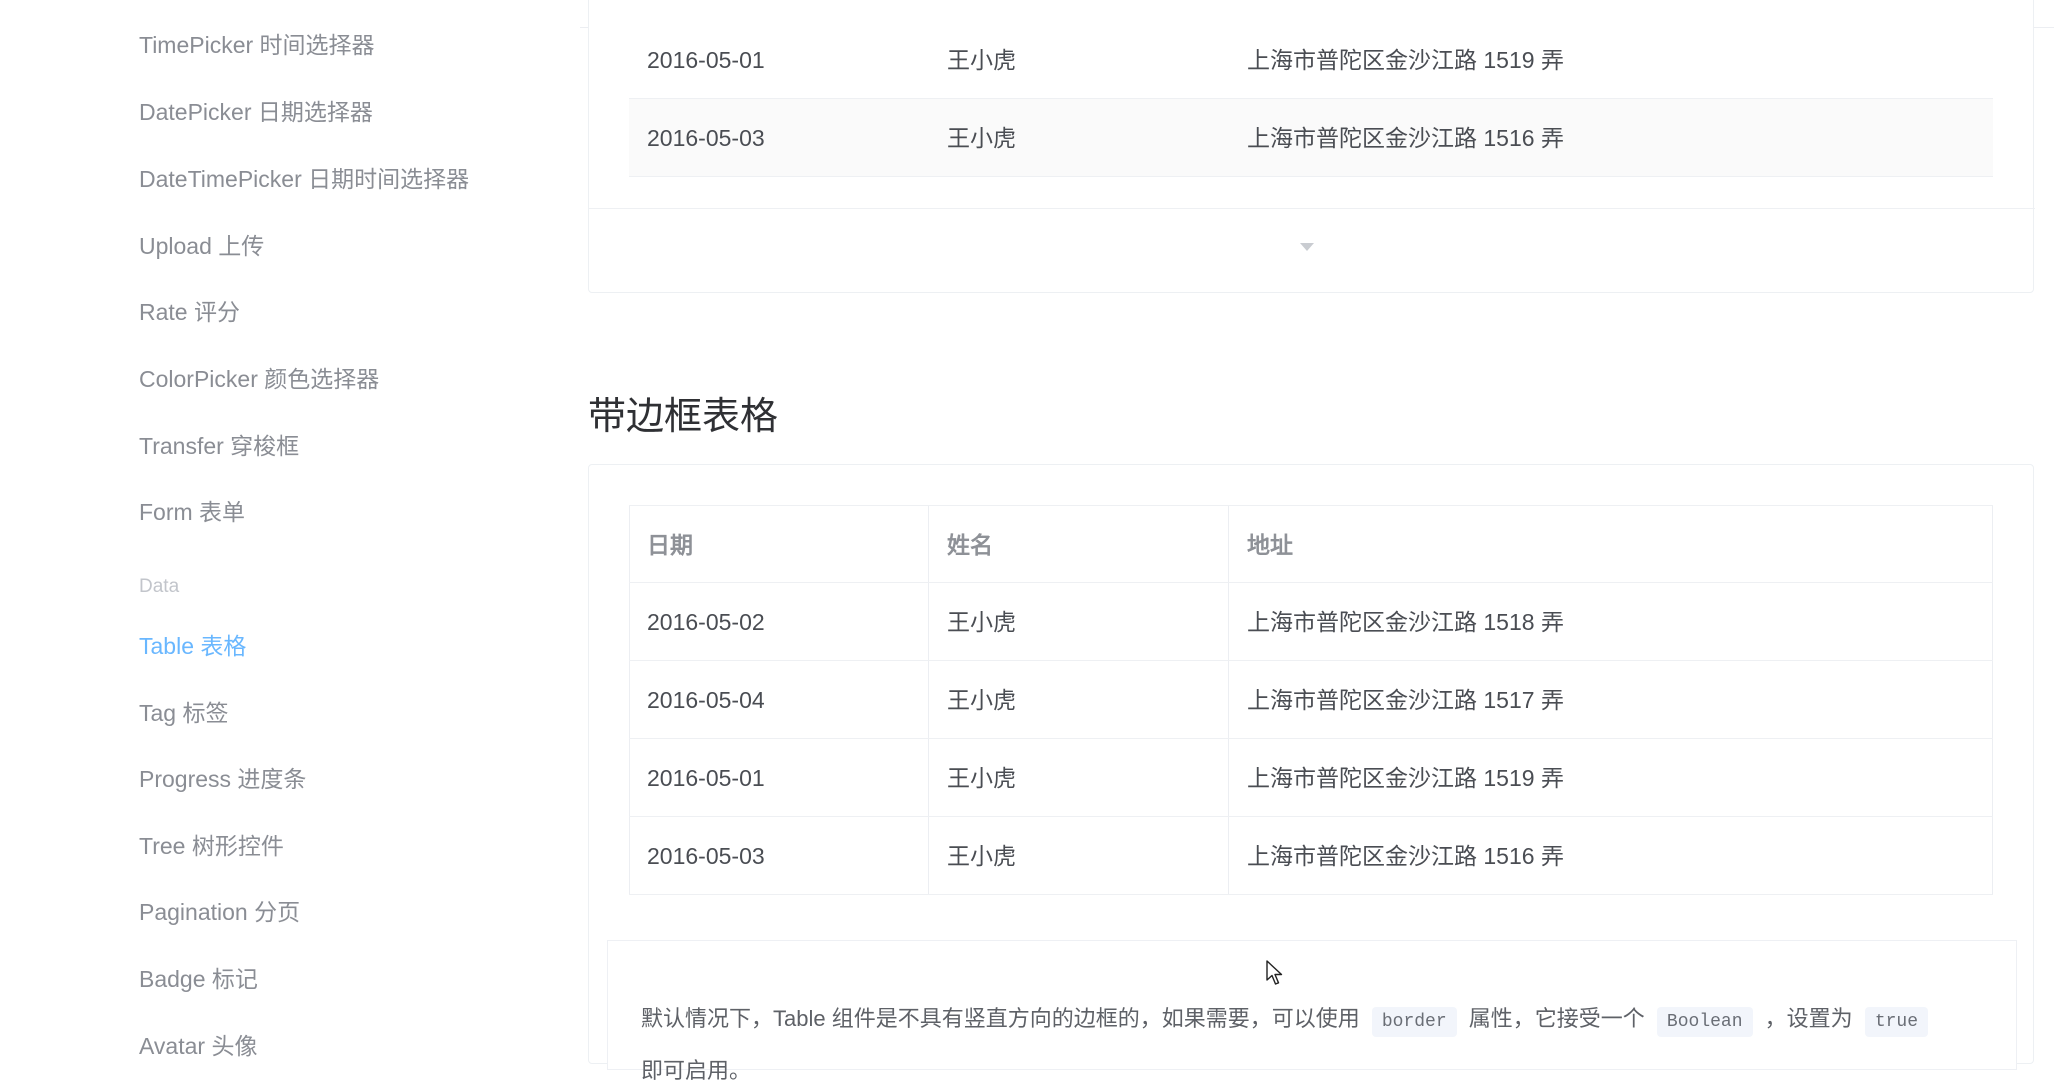 The height and width of the screenshot is (1085, 2054). I want to click on table-header-row: 日期 姓名 地址, so click(1311, 544).